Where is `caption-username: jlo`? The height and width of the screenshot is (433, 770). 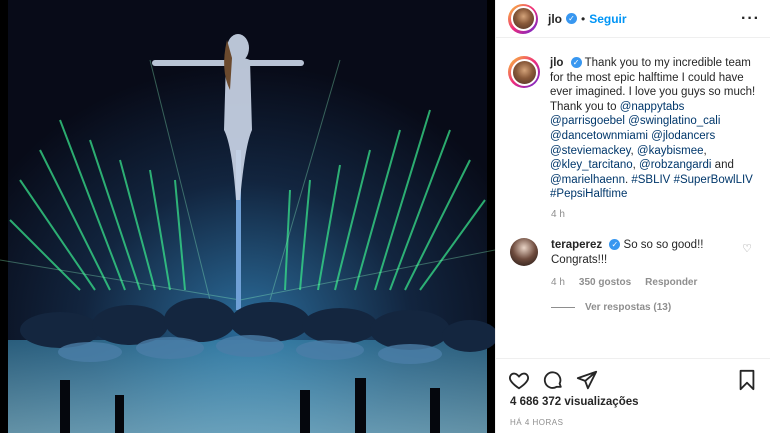
caption-username: jlo is located at coordinates (556, 63).